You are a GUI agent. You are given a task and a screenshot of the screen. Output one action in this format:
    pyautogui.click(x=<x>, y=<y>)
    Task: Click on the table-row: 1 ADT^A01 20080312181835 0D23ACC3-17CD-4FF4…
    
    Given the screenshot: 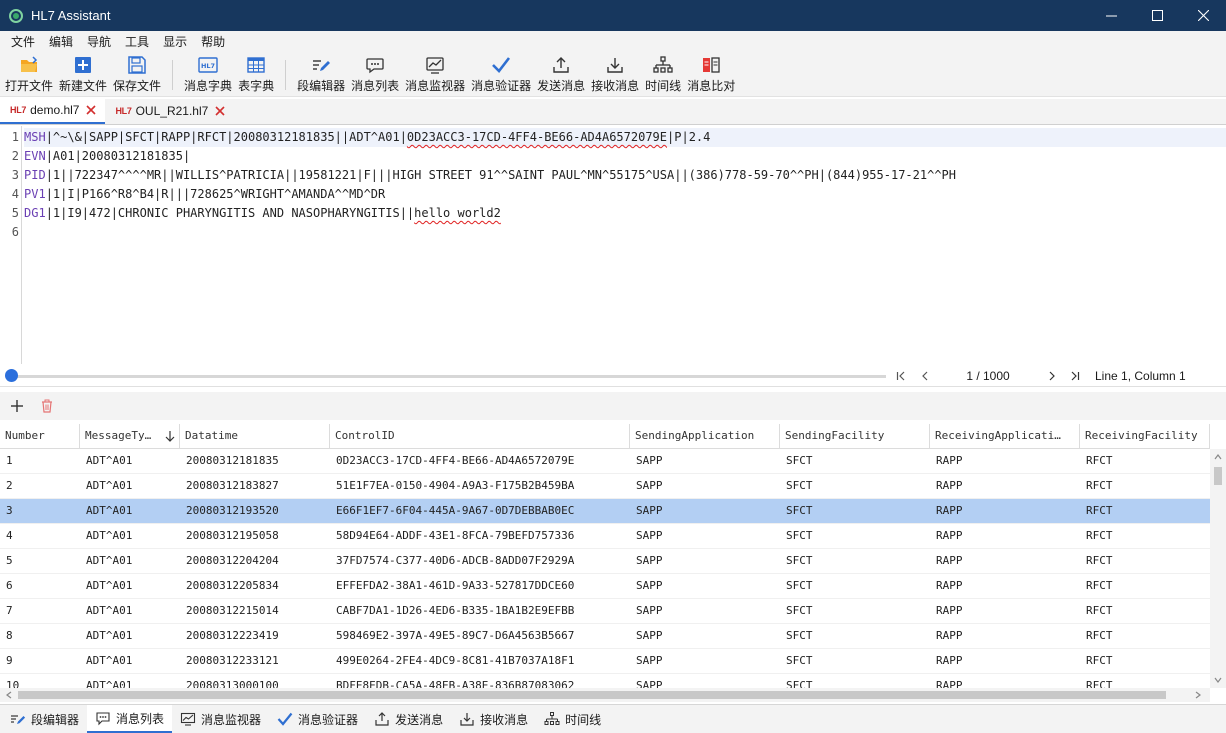 What is the action you would take?
    pyautogui.click(x=605, y=461)
    